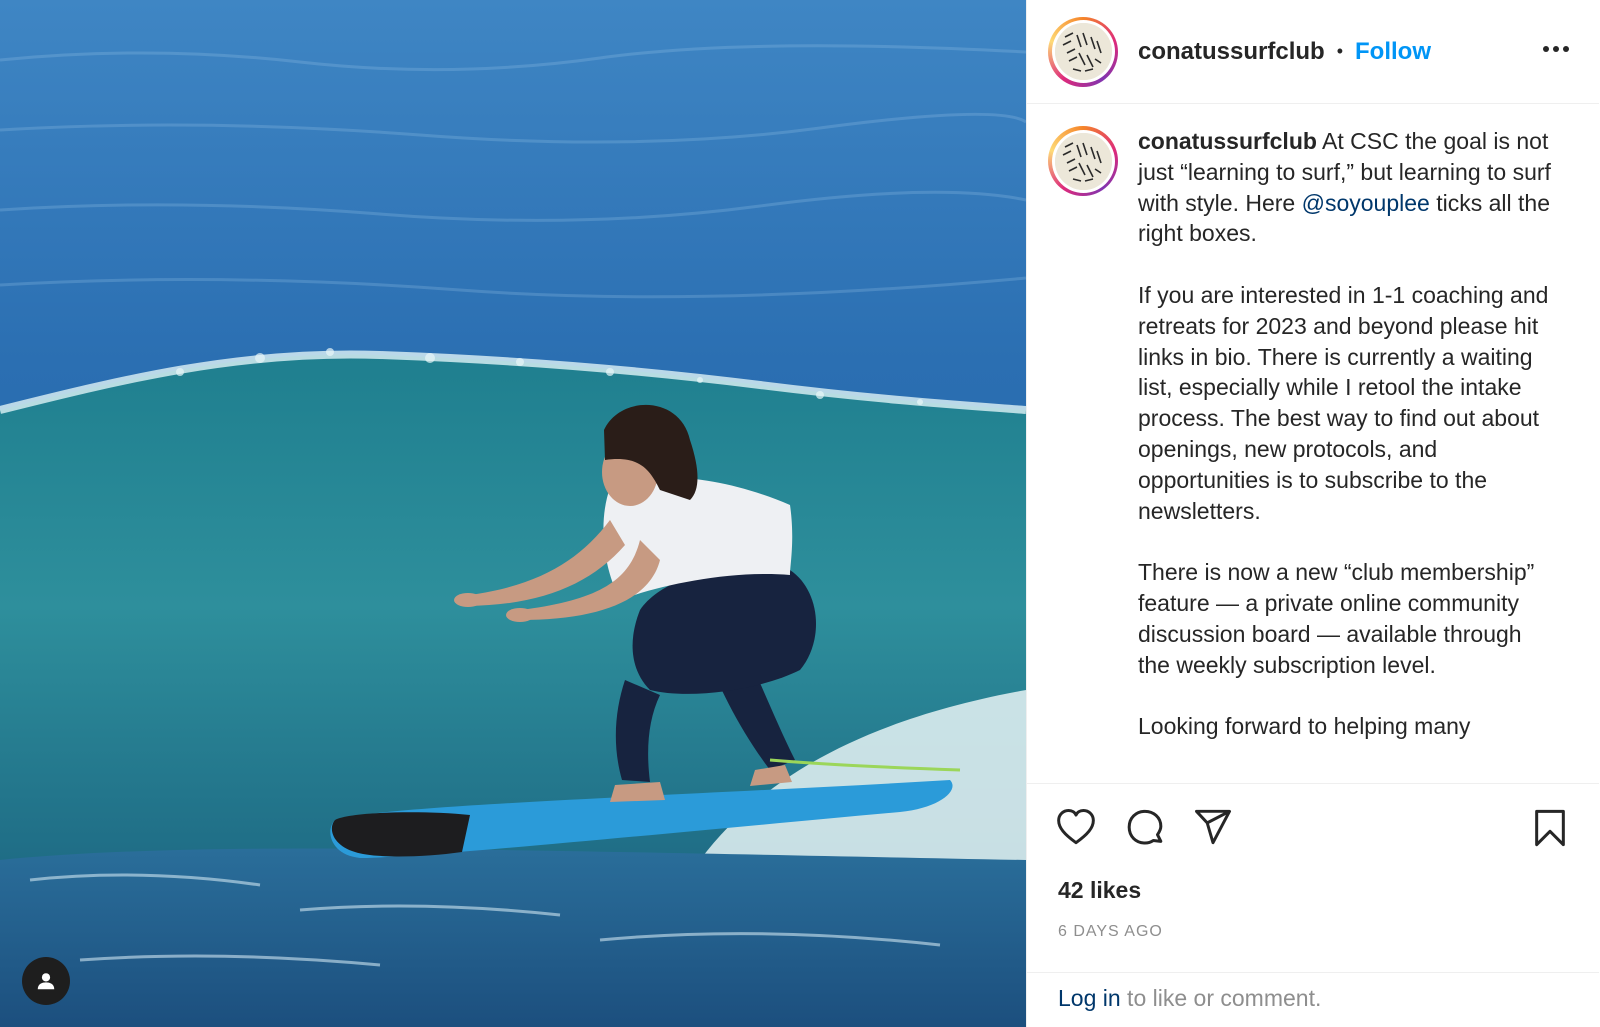  I want to click on more-options-icon, so click(1556, 49).